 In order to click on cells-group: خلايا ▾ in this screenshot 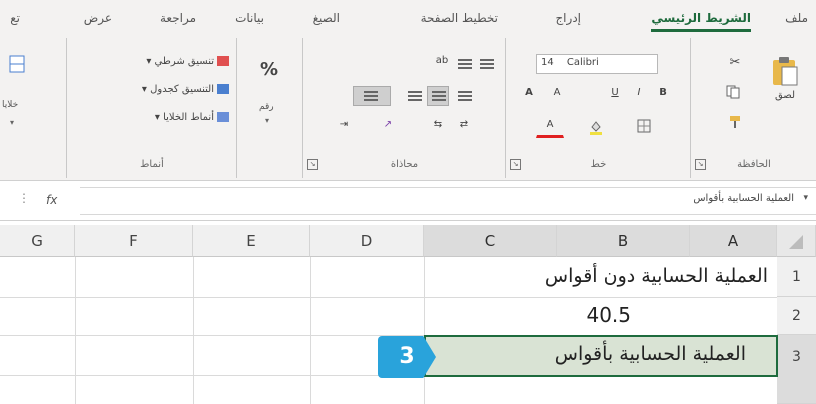, I will do `click(33, 108)`.